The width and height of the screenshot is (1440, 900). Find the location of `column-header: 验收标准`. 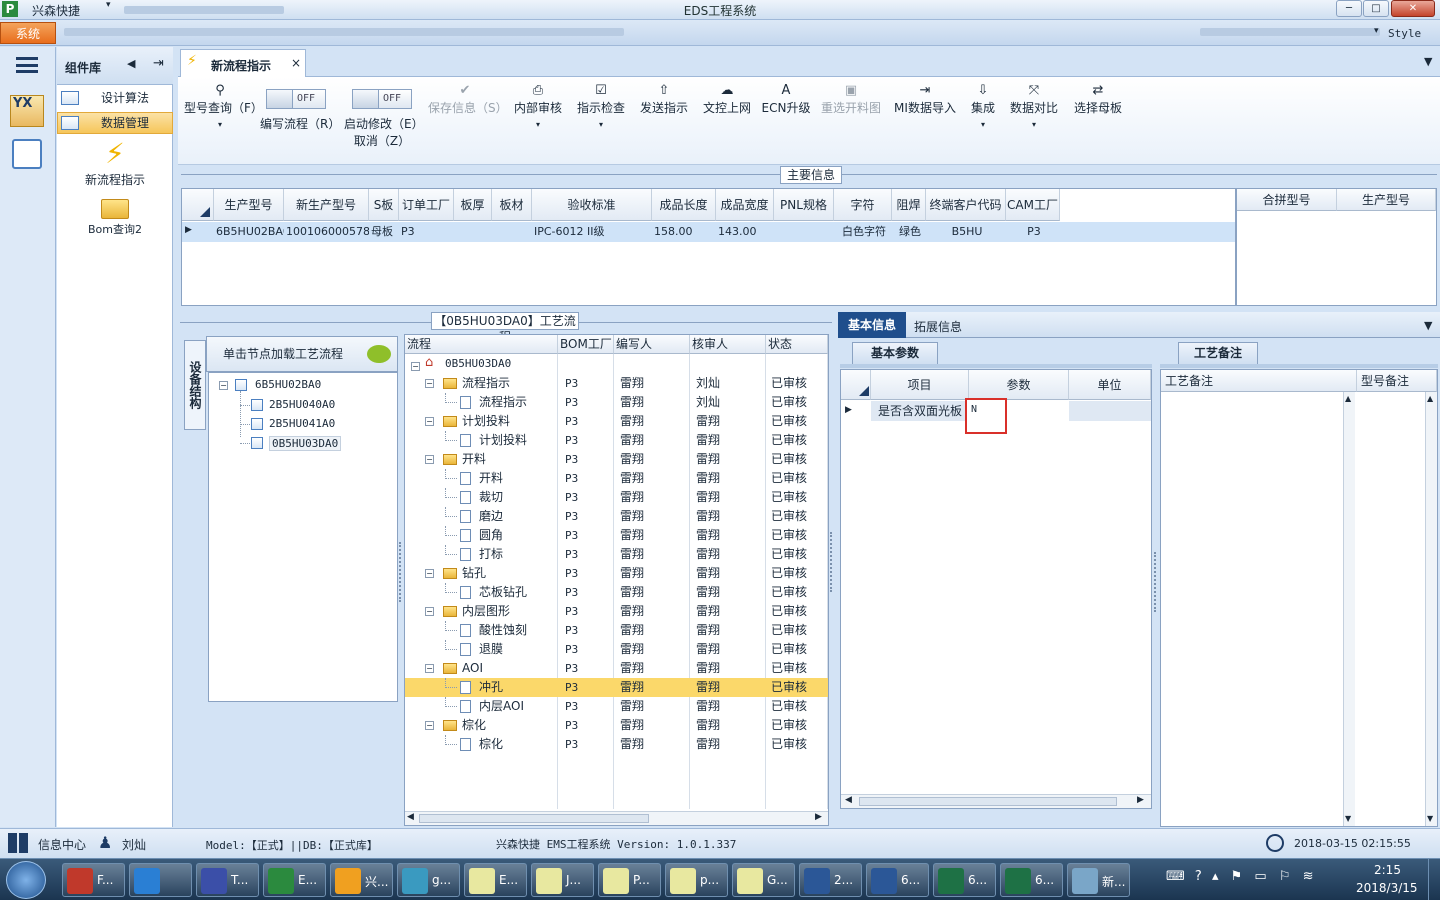

column-header: 验收标准 is located at coordinates (592, 205).